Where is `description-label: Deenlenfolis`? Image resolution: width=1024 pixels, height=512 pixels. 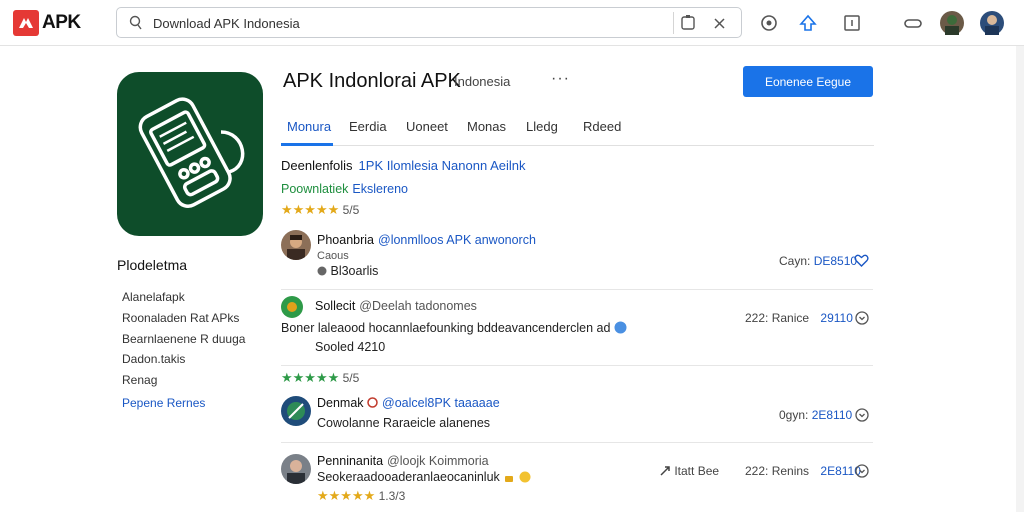
description-label: Deenlenfolis is located at coordinates (317, 165).